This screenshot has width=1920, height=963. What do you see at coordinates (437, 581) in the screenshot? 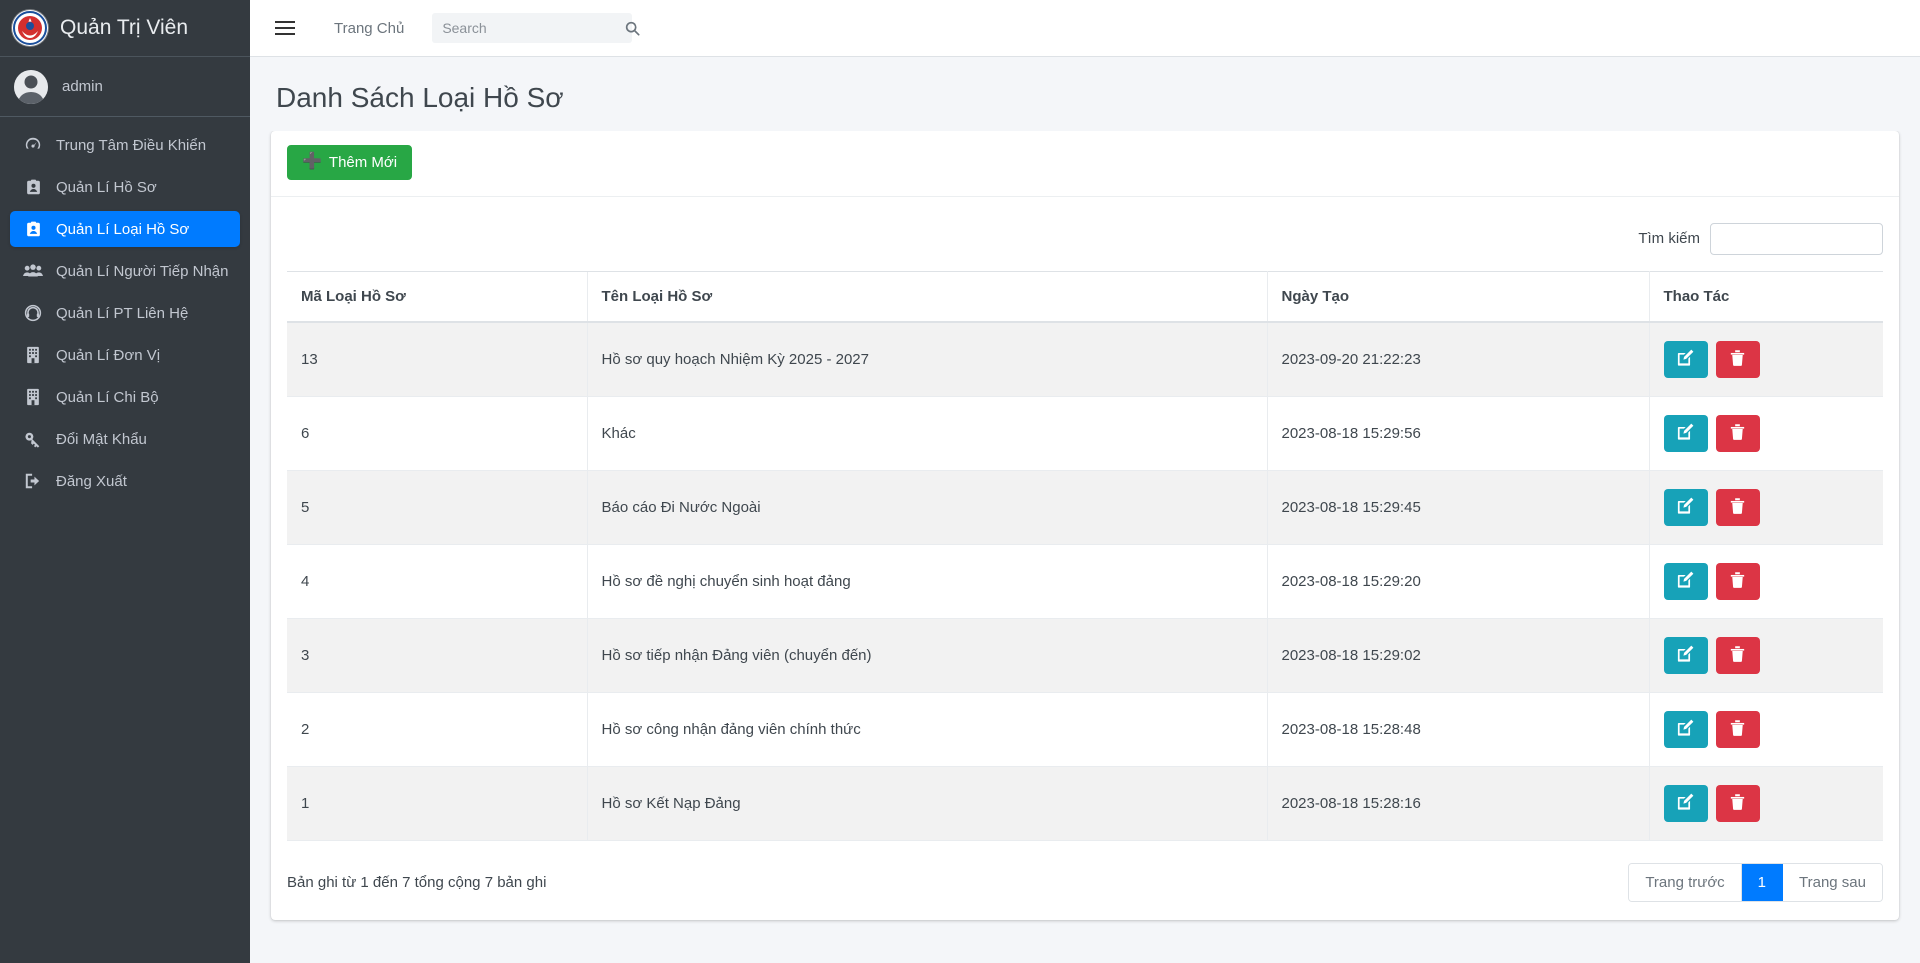
I see `cell-code: 4` at bounding box center [437, 581].